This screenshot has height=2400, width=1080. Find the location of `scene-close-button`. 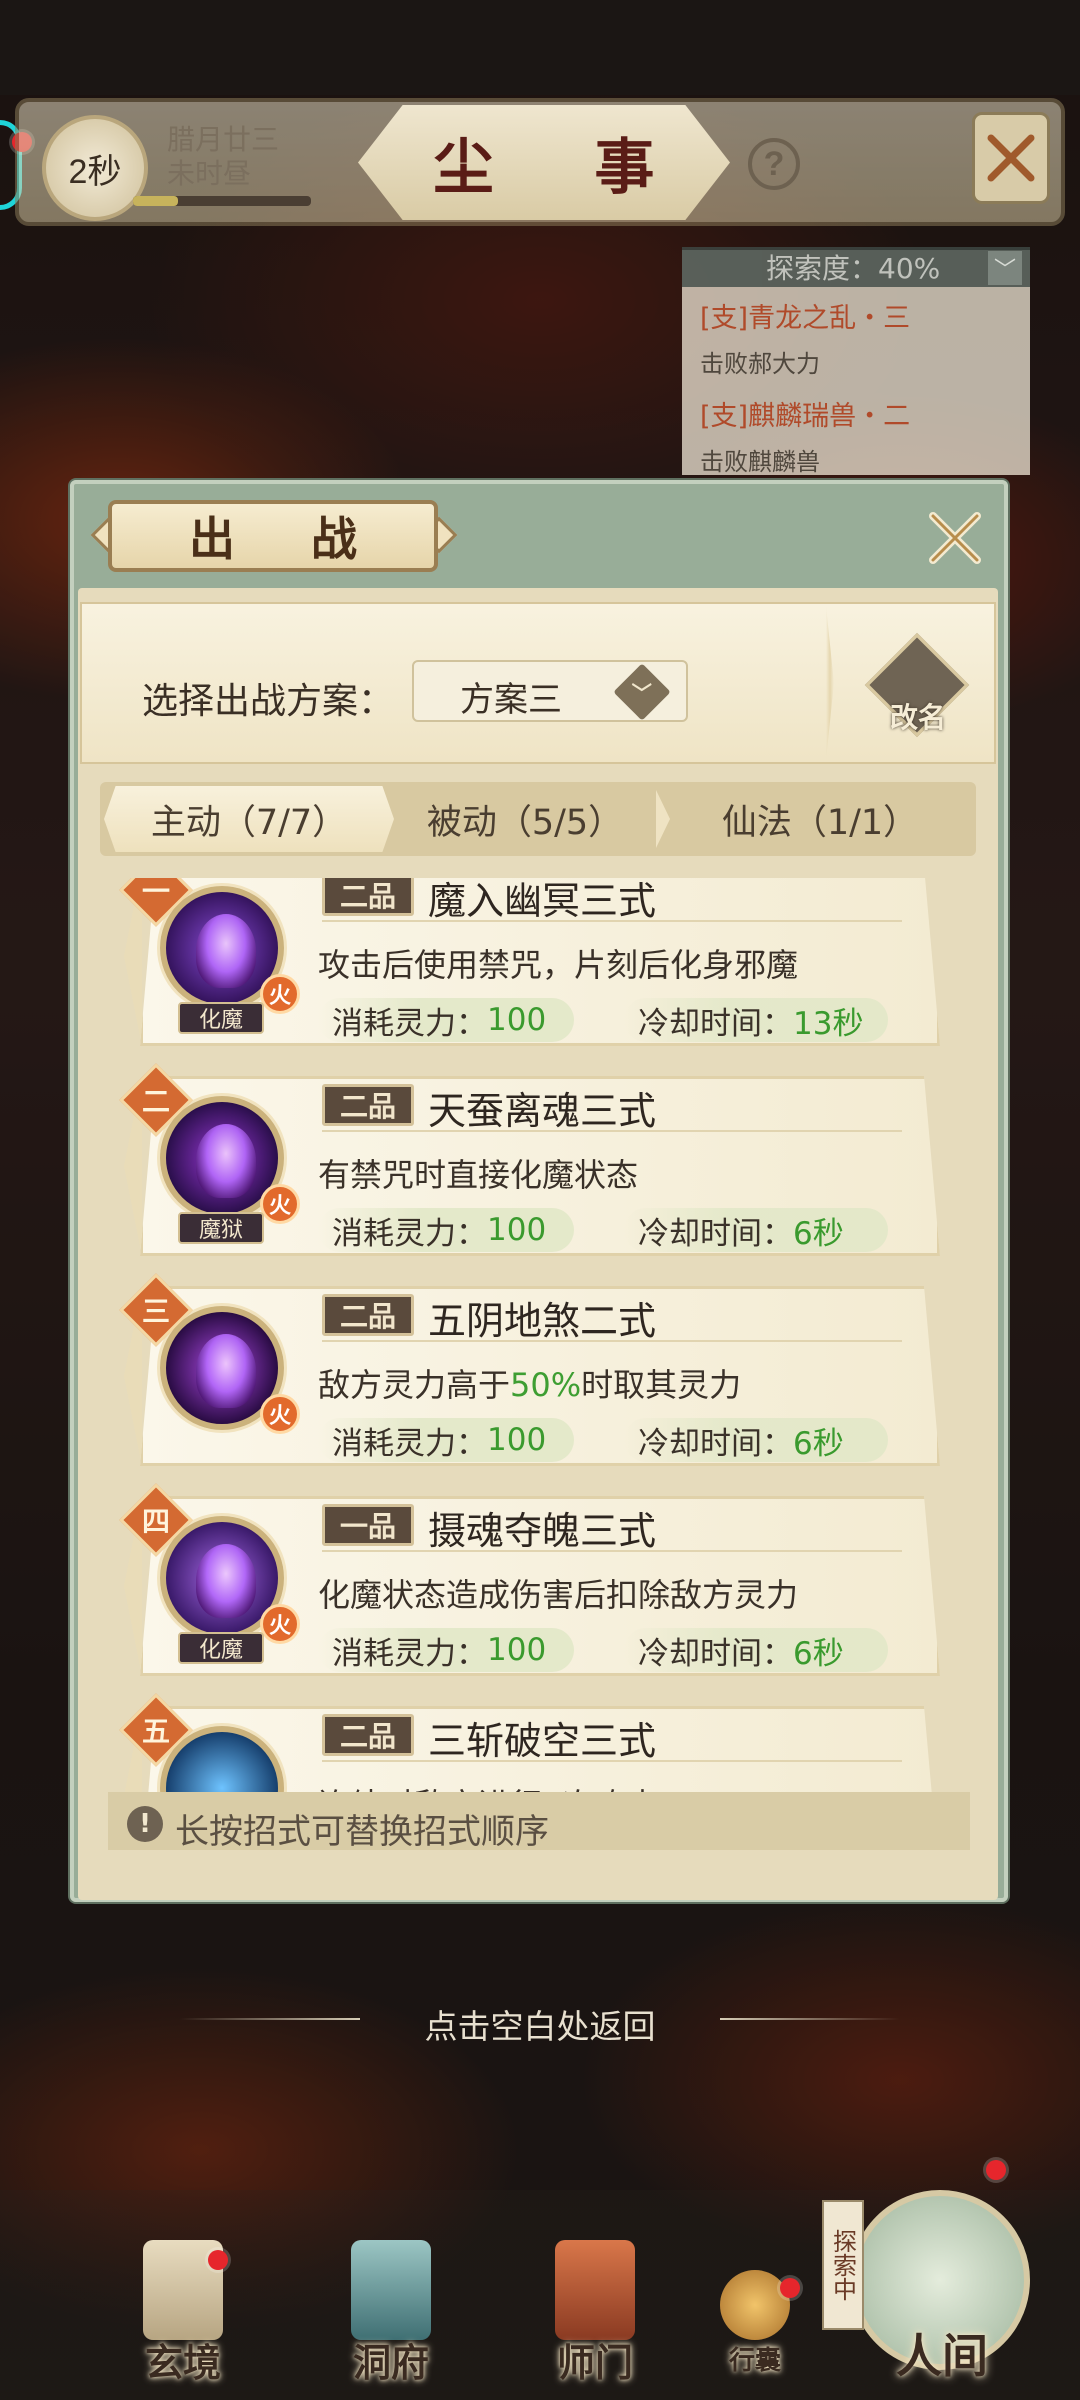

scene-close-button is located at coordinates (1011, 158).